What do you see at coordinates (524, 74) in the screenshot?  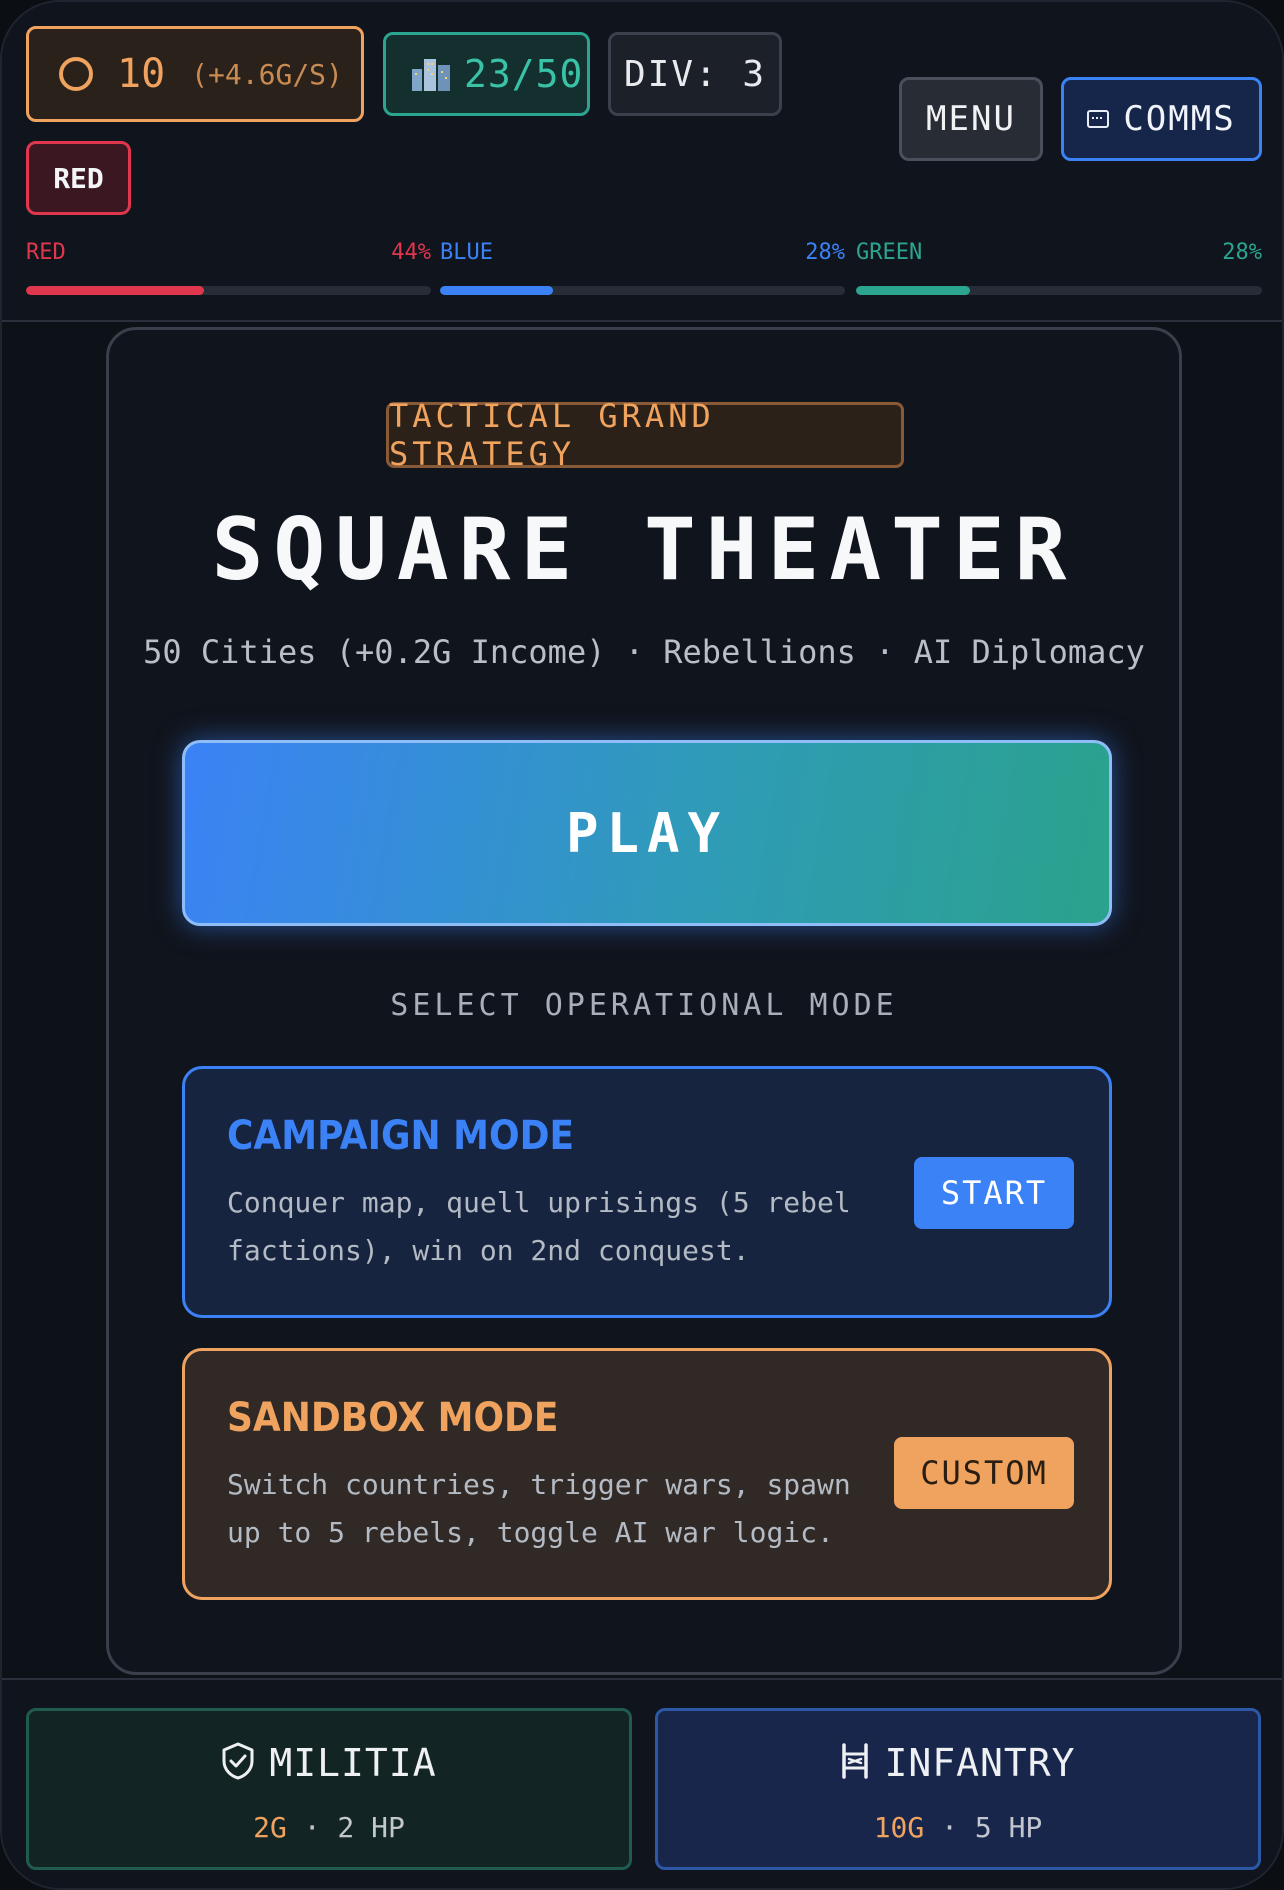 I see `cities-value: 23/50` at bounding box center [524, 74].